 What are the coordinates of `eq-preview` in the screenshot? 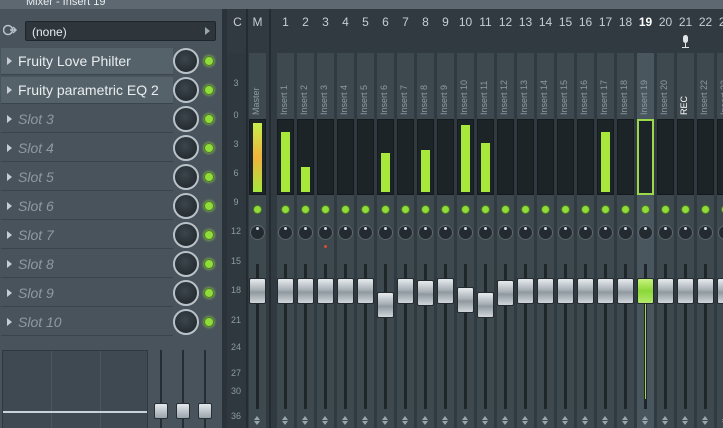 It's located at (75, 389).